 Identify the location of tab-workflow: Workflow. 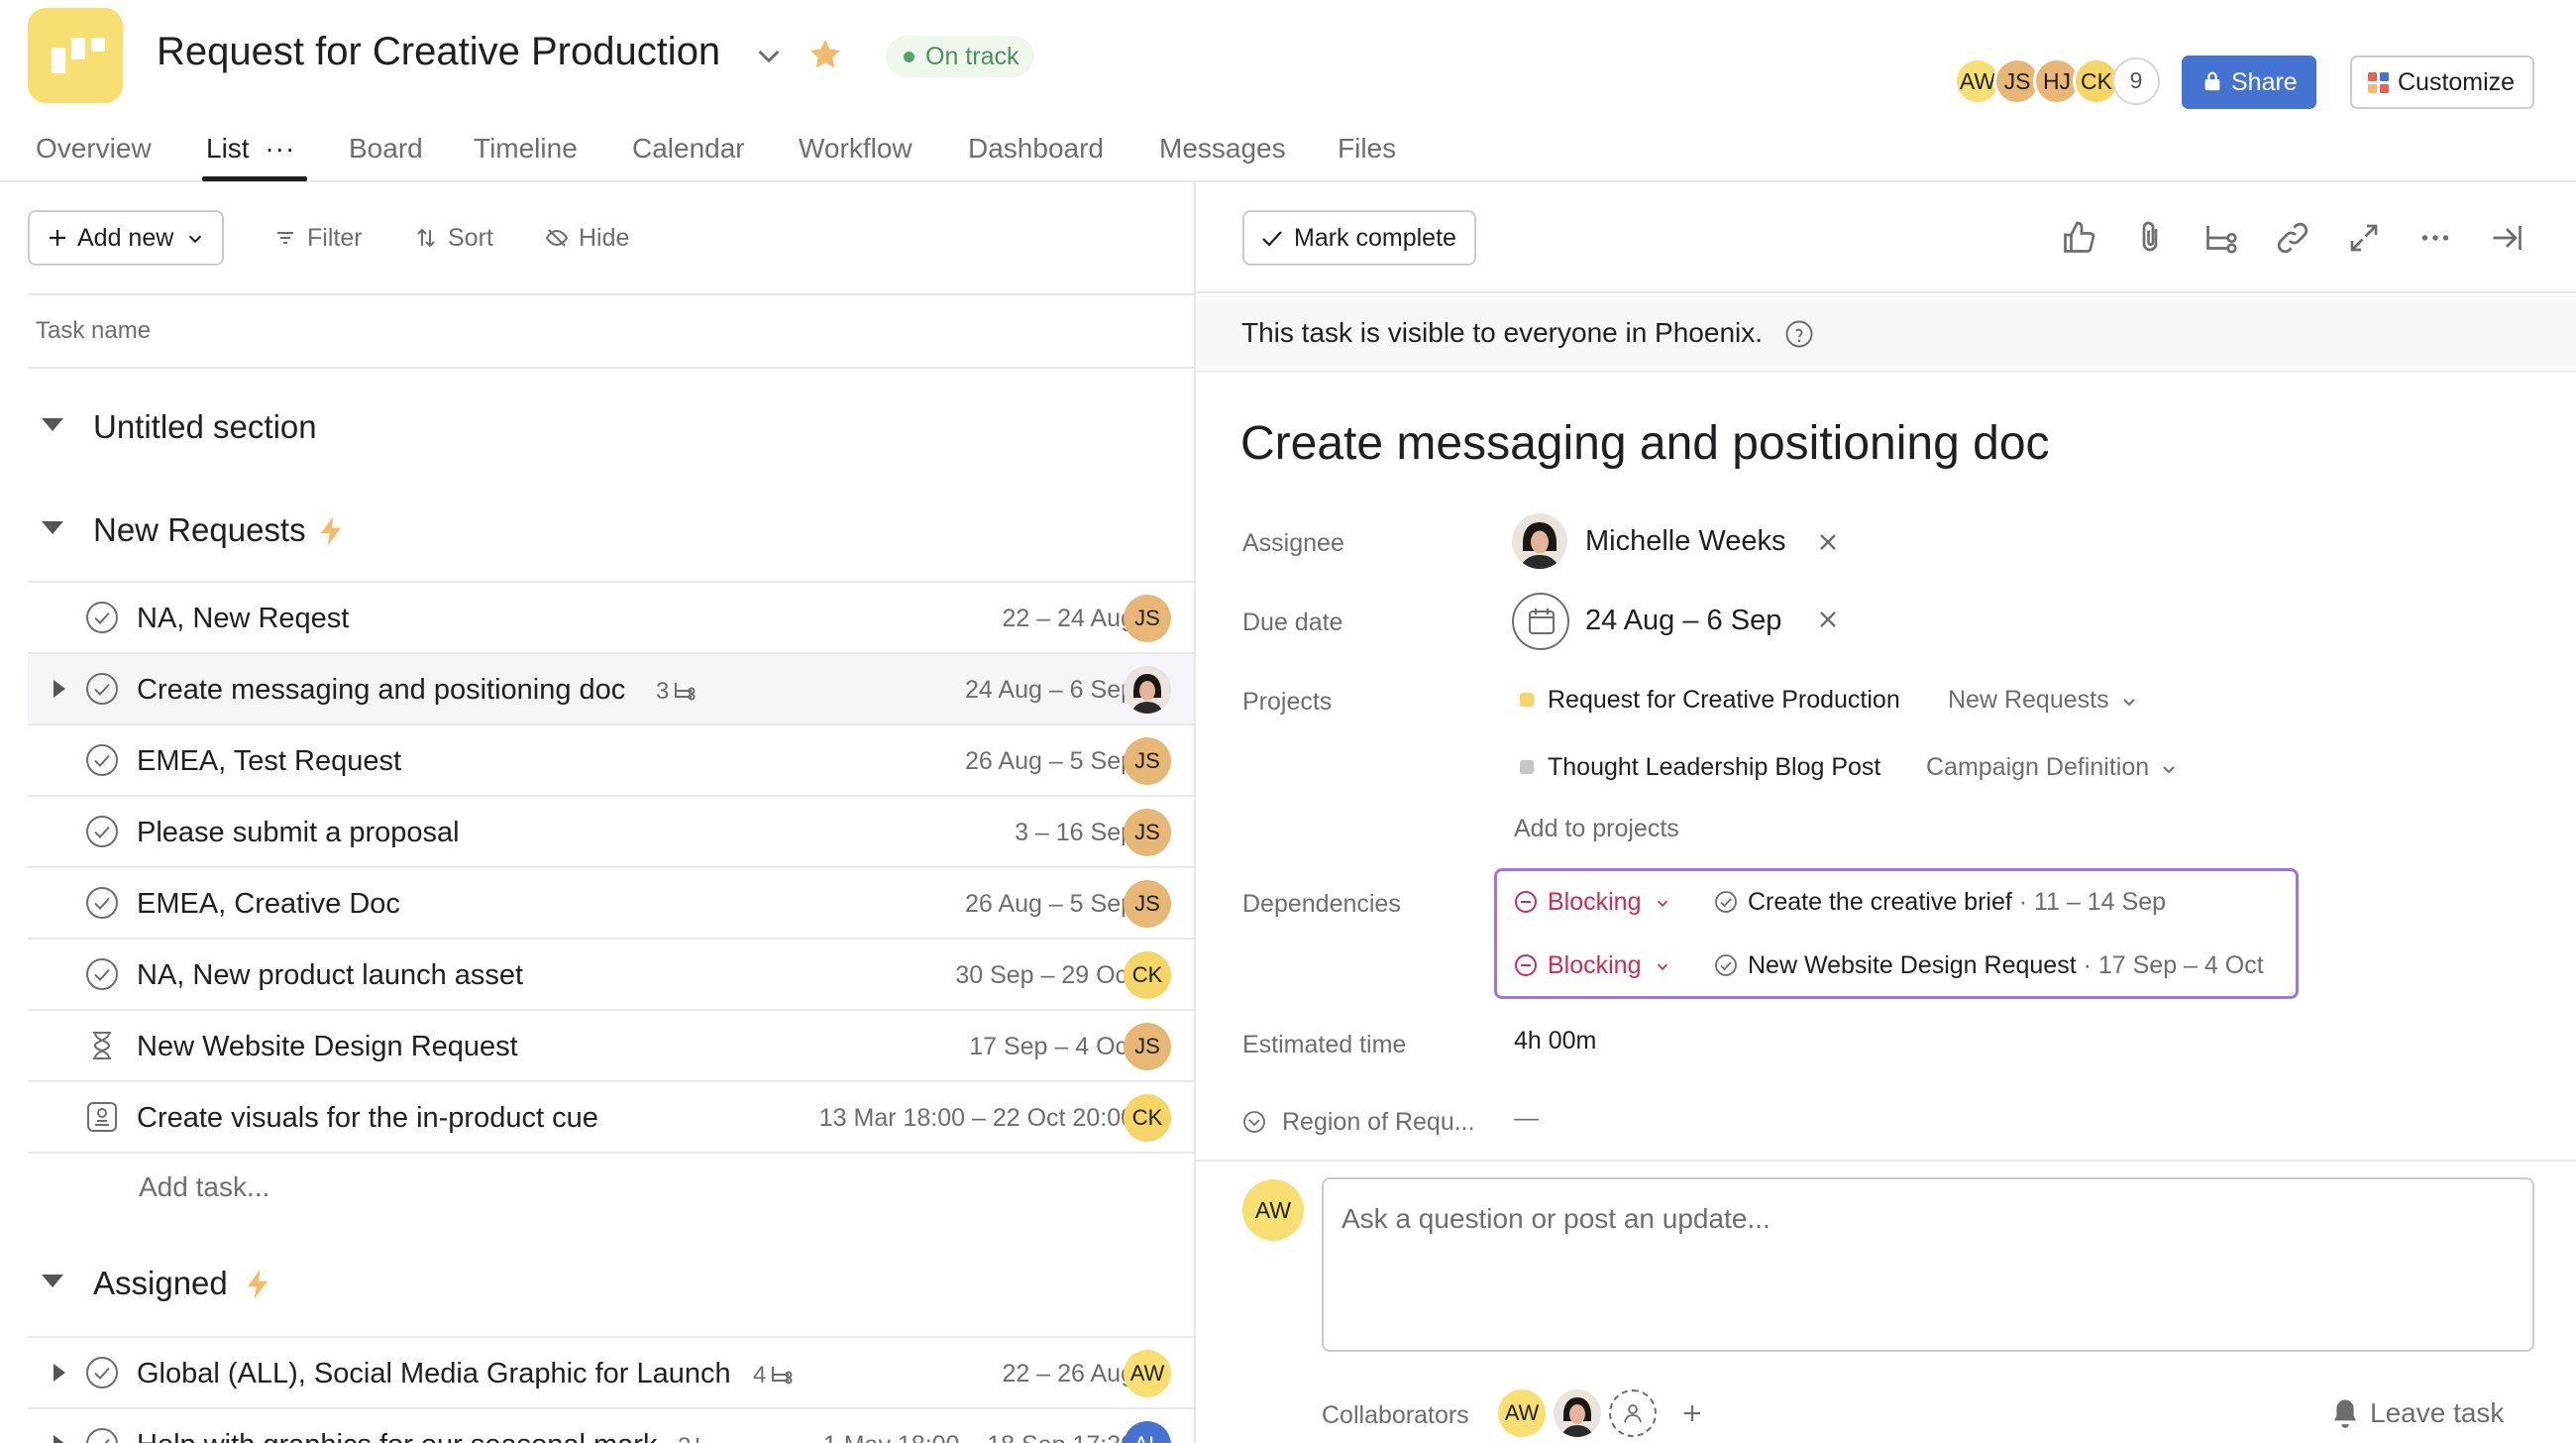
(855, 149).